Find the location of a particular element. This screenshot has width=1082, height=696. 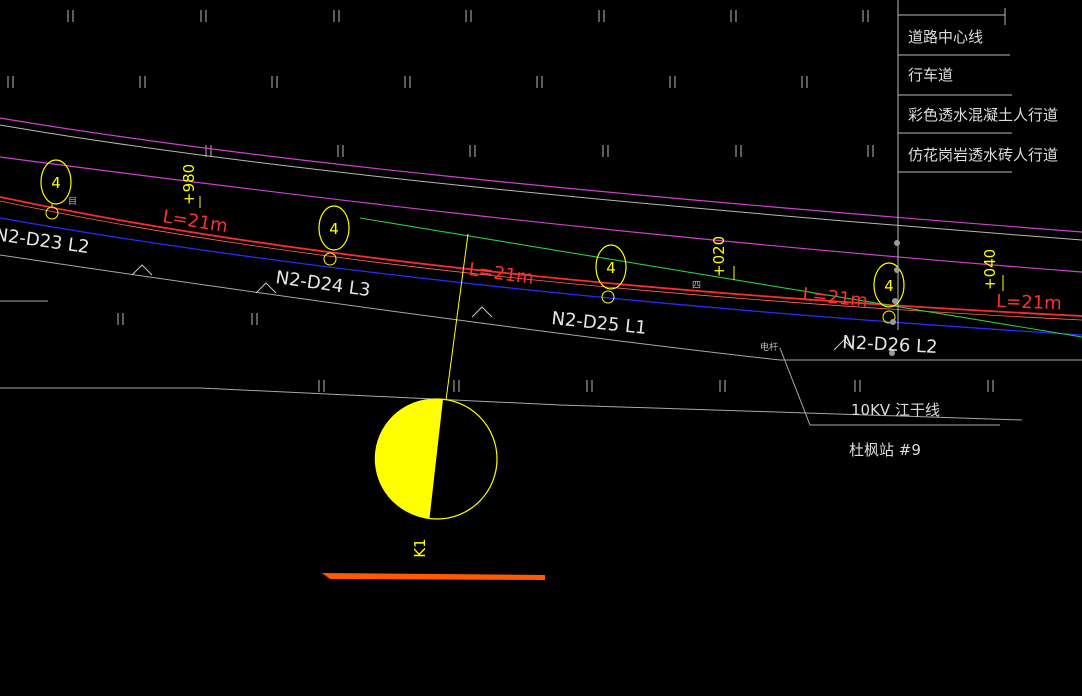

powerline-label: 10KV 江干线 is located at coordinates (895, 410).